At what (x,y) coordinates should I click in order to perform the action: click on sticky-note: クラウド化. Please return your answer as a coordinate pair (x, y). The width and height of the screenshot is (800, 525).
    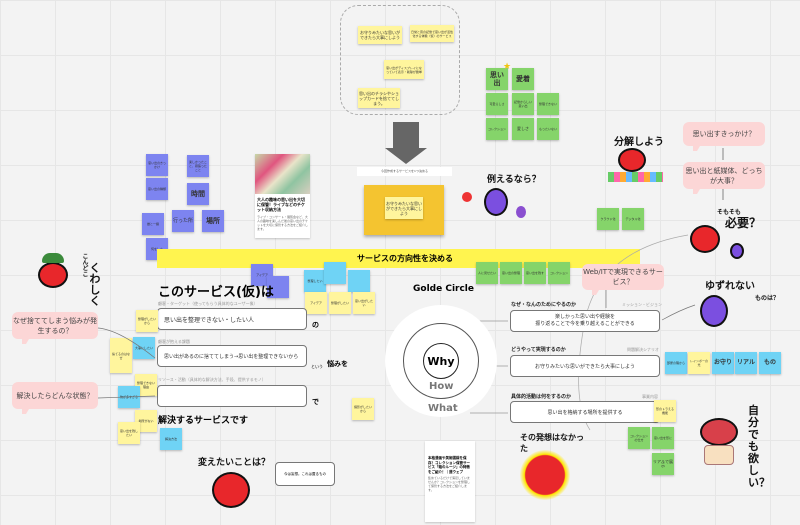
    Looking at the image, I should click on (608, 219).